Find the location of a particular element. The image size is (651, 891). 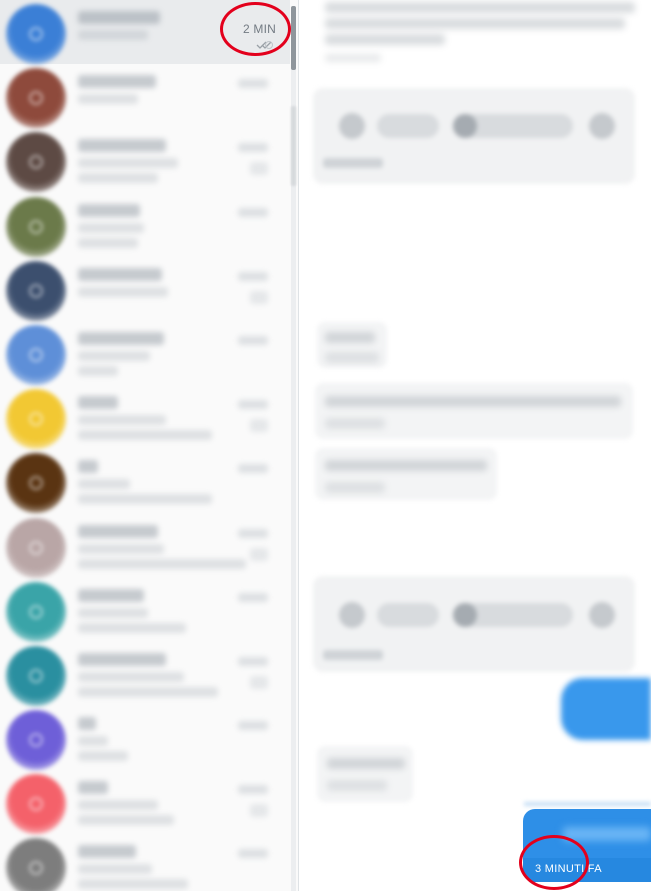

message-footer: 3 MINUTI FA is located at coordinates (587, 870).